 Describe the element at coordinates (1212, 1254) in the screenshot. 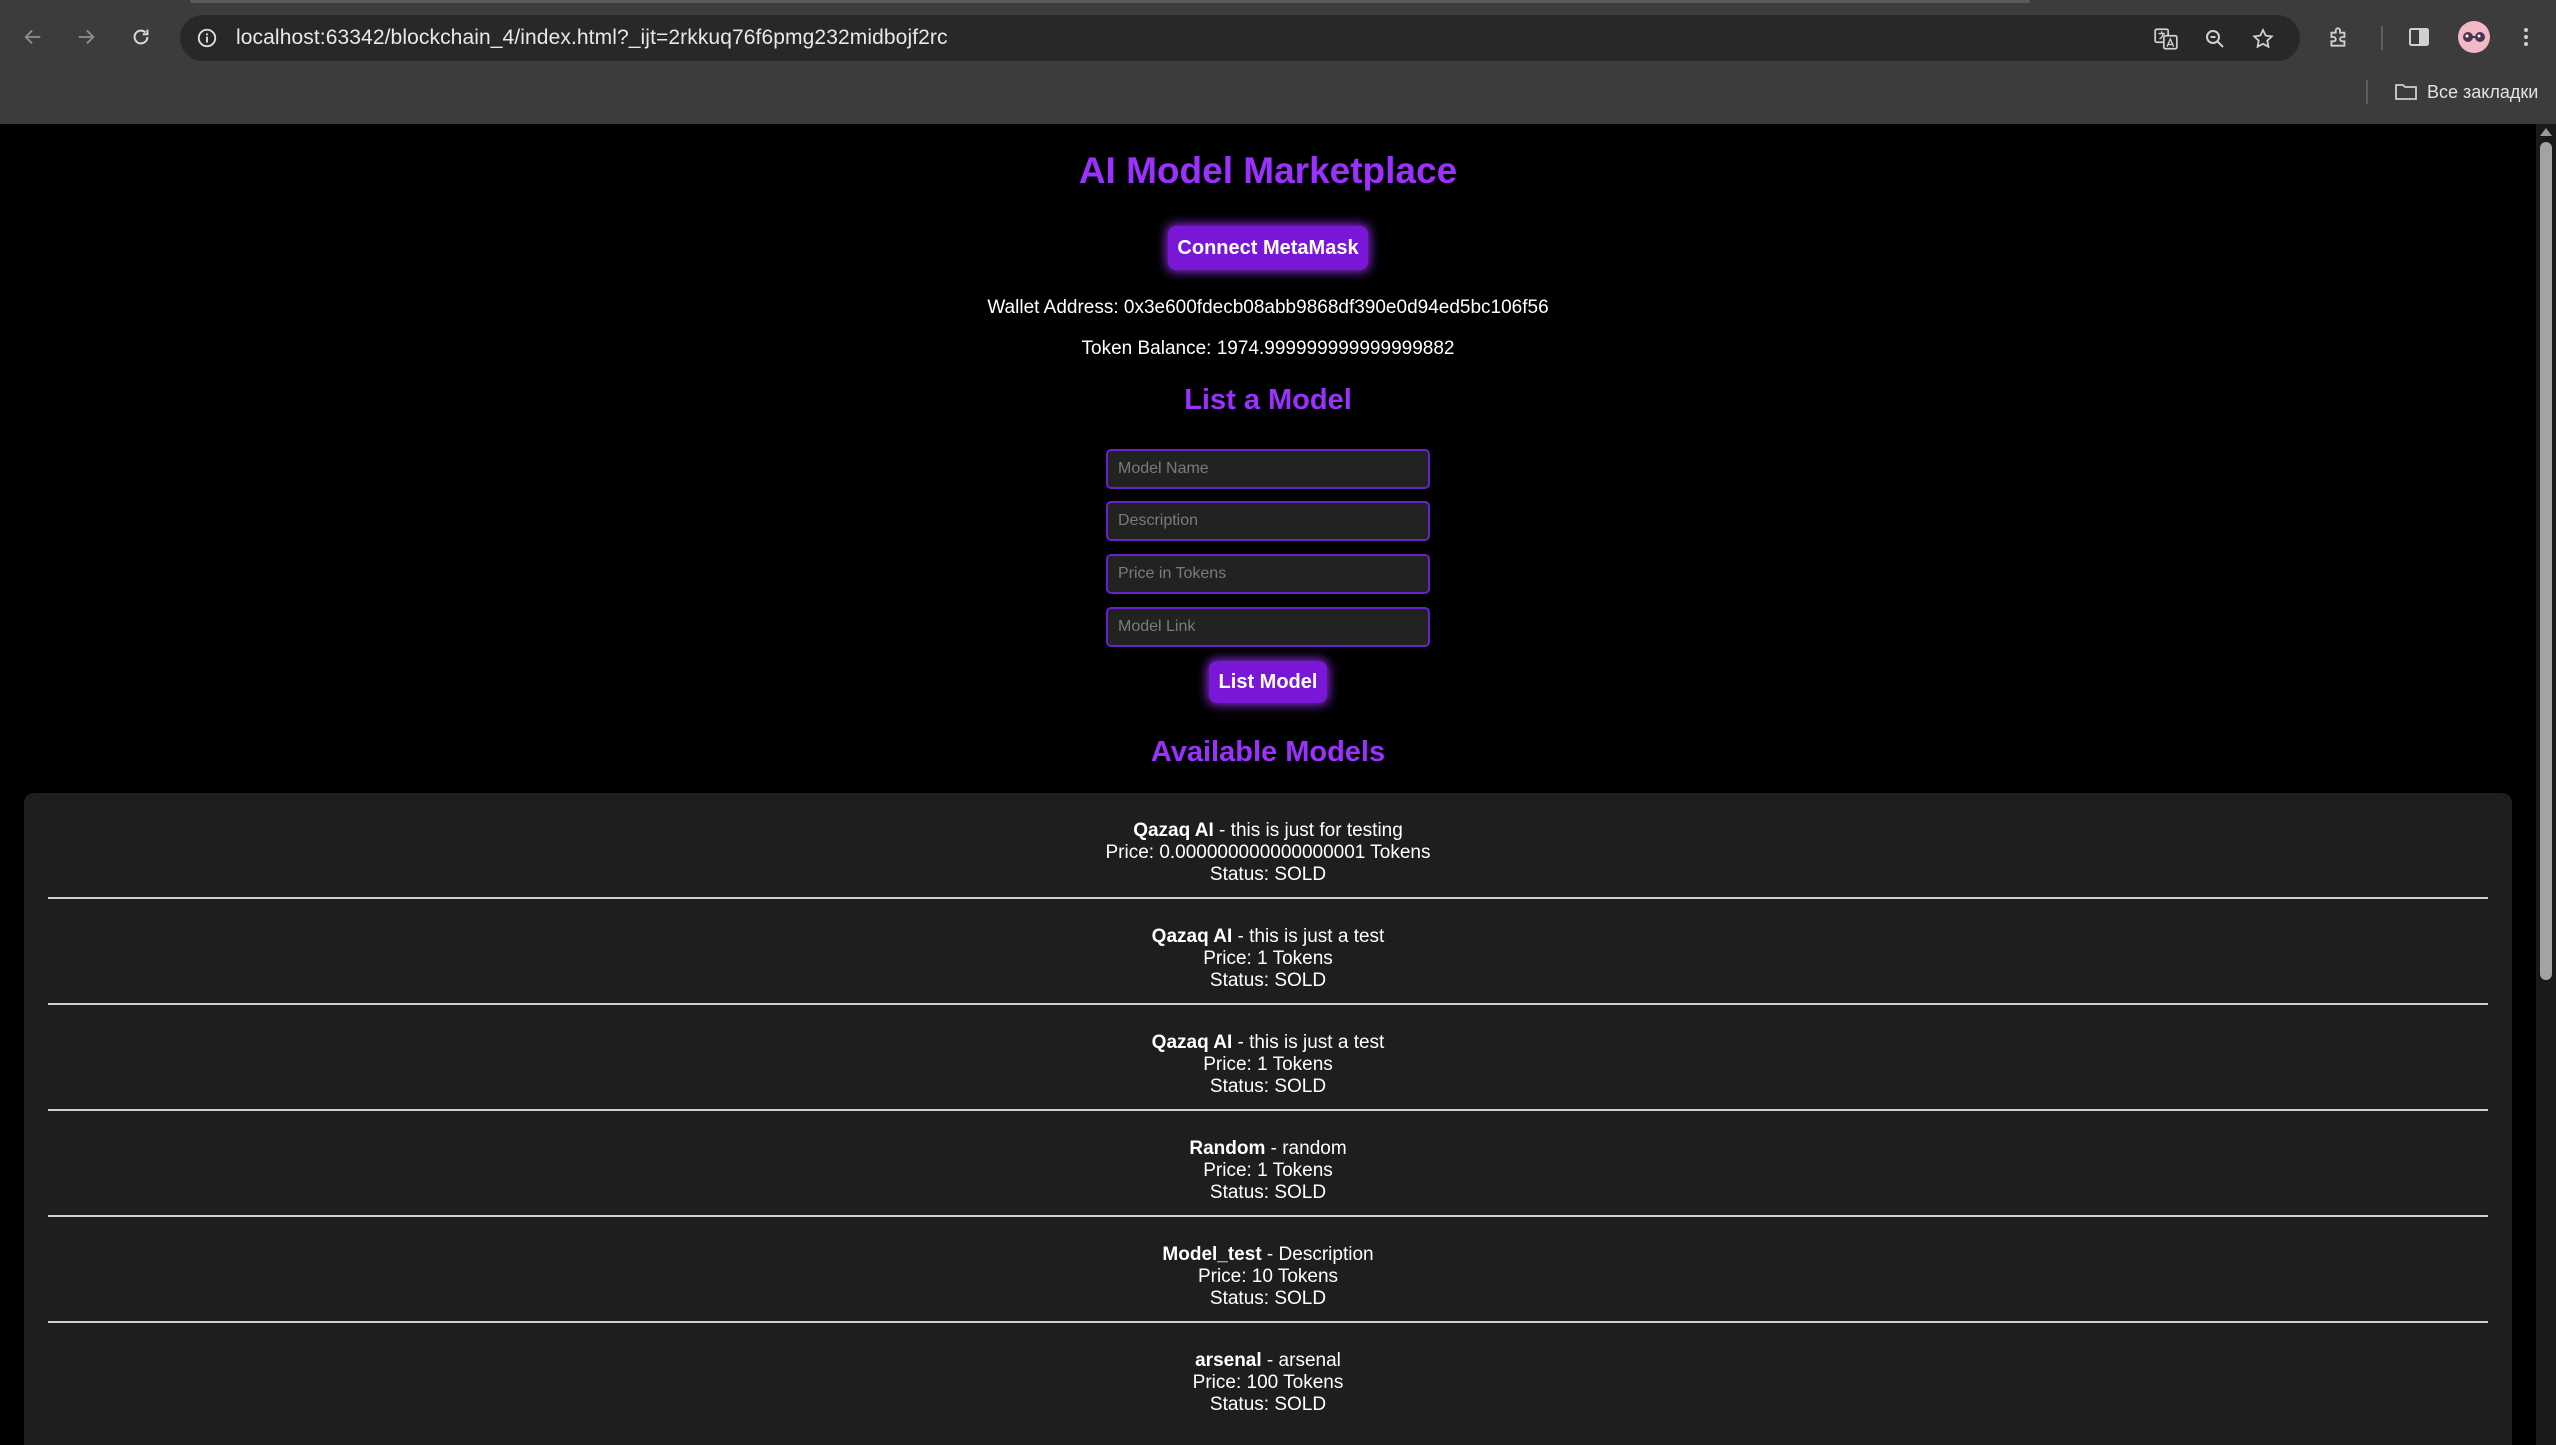

I see `model-name: Model_test` at that location.